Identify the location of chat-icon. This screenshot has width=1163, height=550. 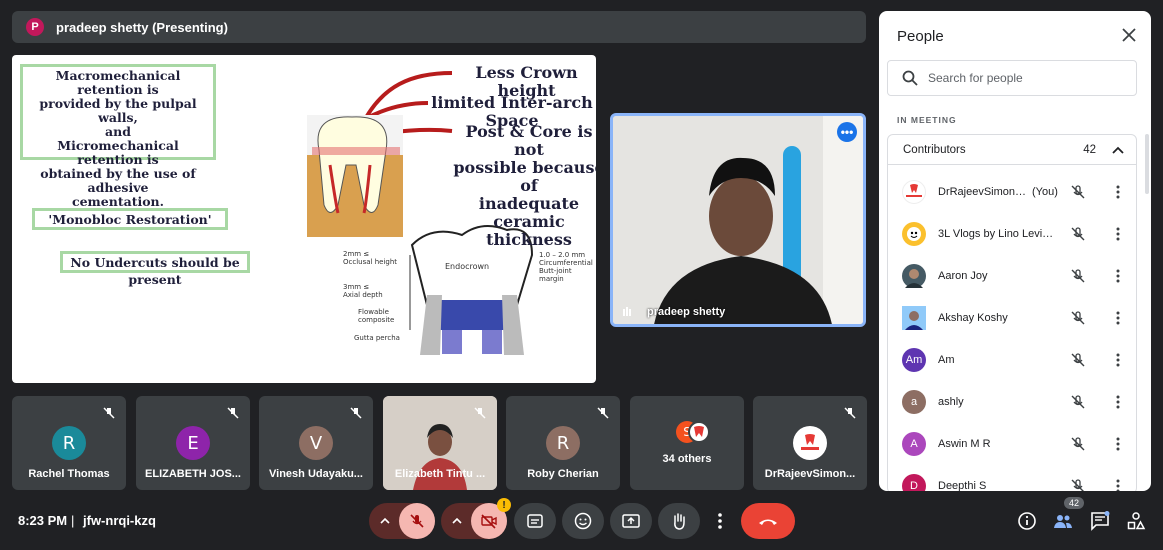
(1100, 521).